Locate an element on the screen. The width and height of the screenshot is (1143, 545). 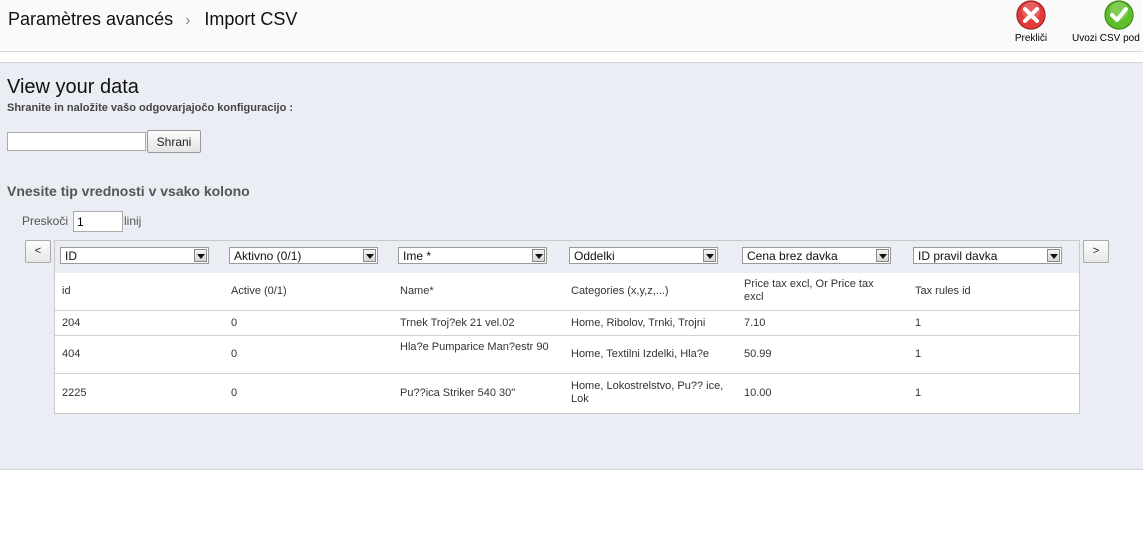
breadcrumb-parent: Paramètres avancés is located at coordinates (90, 19).